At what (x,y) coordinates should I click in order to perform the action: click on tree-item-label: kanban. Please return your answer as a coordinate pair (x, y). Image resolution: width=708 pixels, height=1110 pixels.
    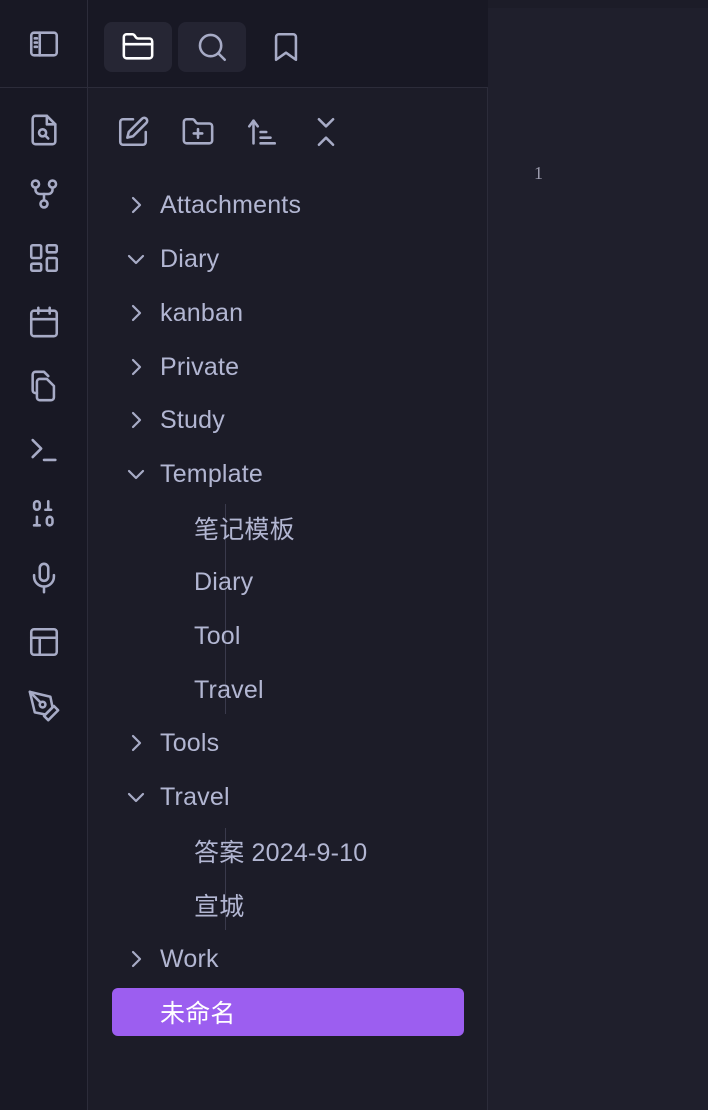
    Looking at the image, I should click on (202, 312).